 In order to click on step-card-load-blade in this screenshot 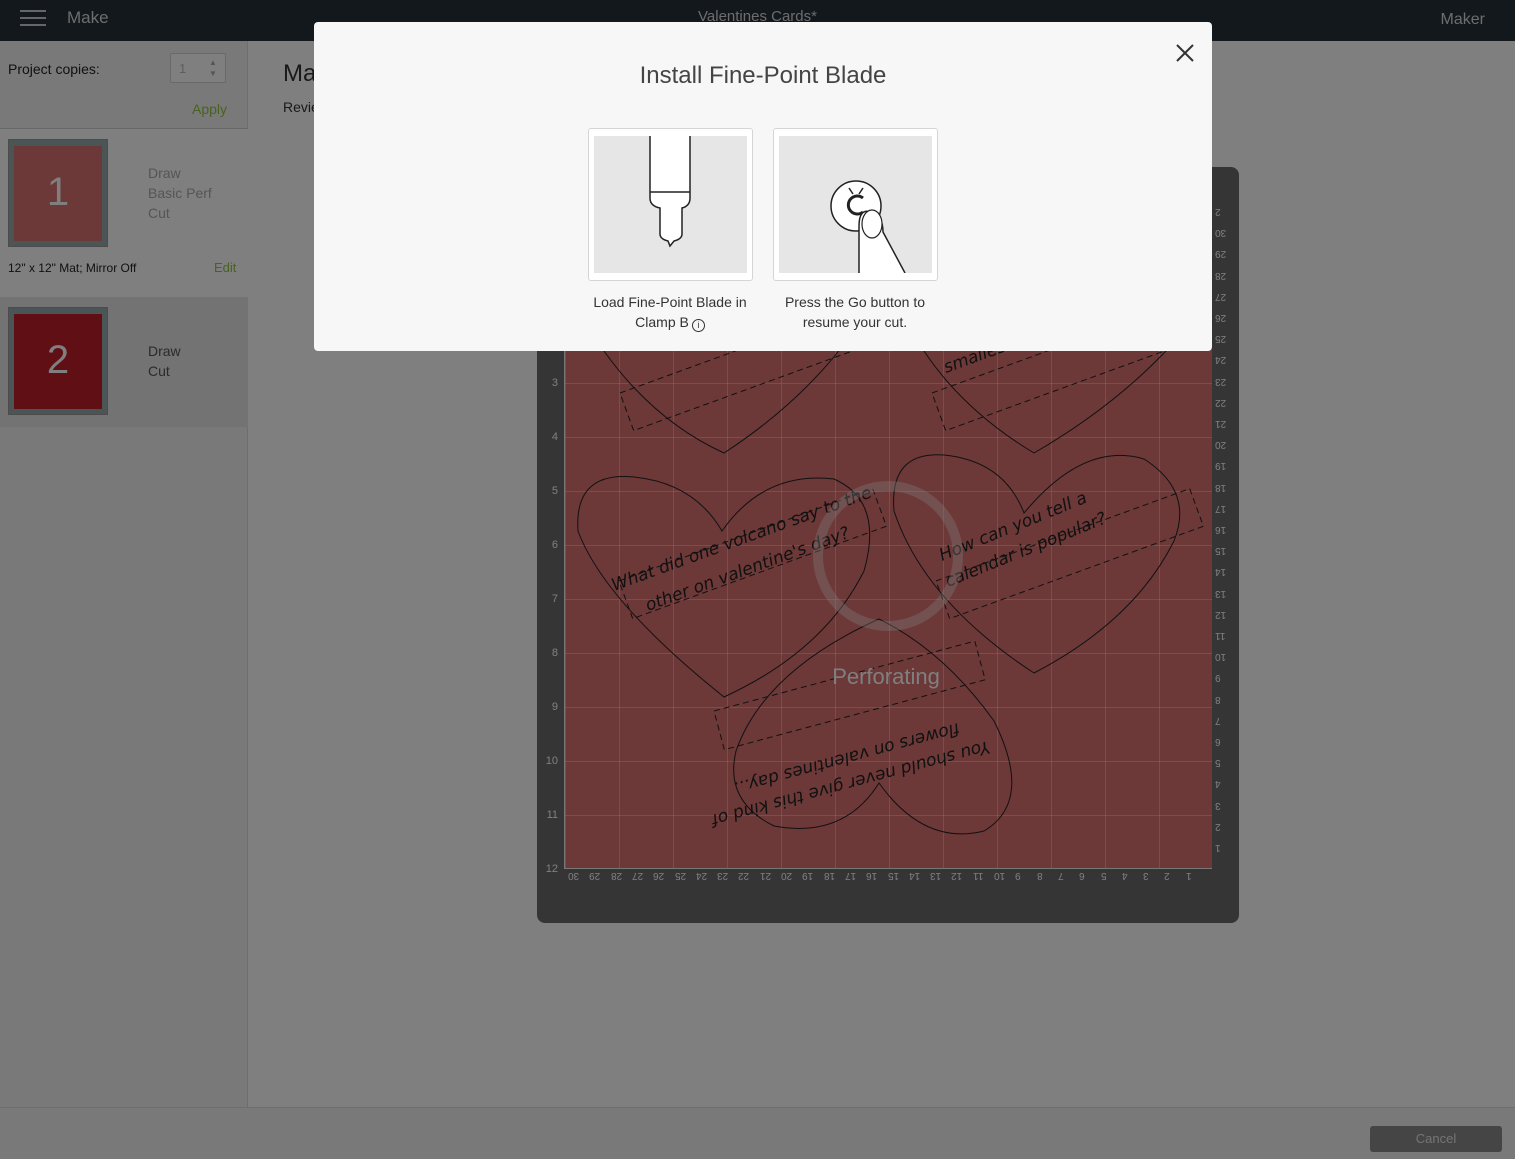, I will do `click(670, 204)`.